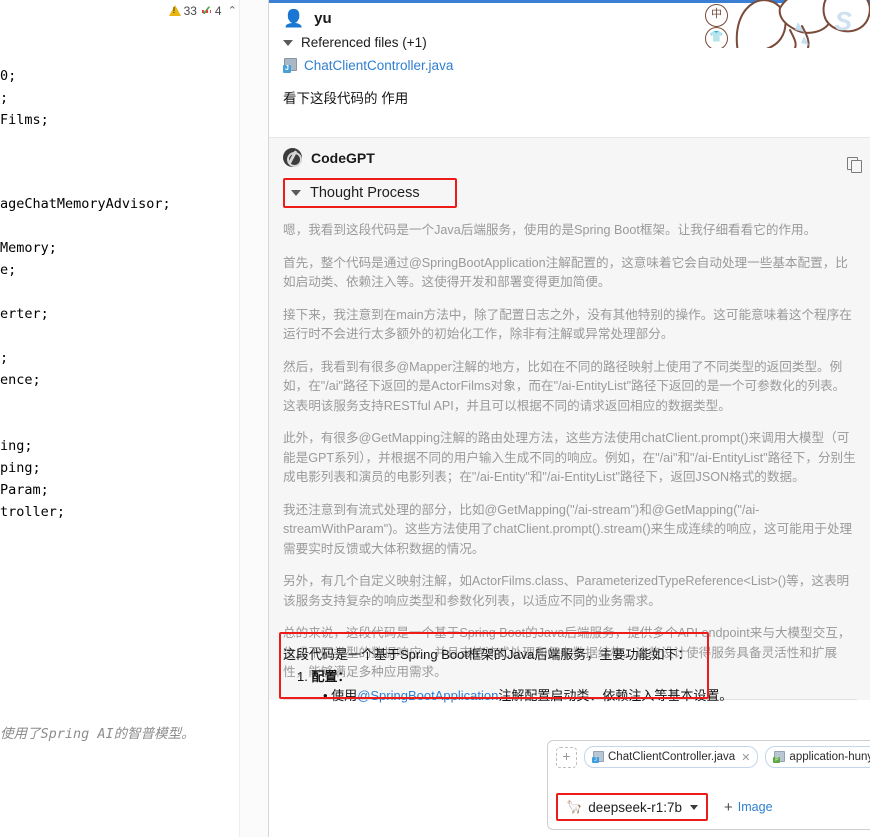 Image resolution: width=870 pixels, height=837 pixels. I want to click on code-line: ing;, so click(16, 446).